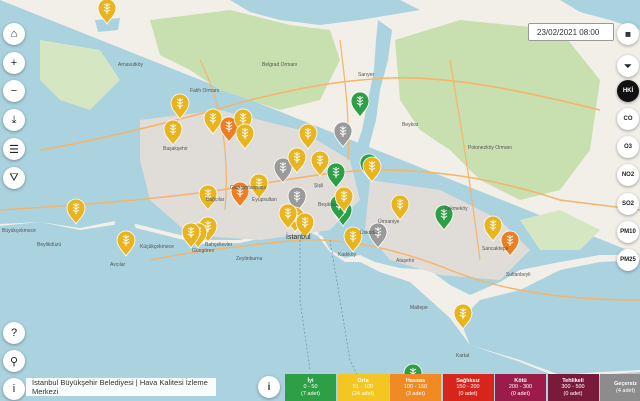  Describe the element at coordinates (518, 275) in the screenshot. I see `map-label: Sultanbeyli` at that location.